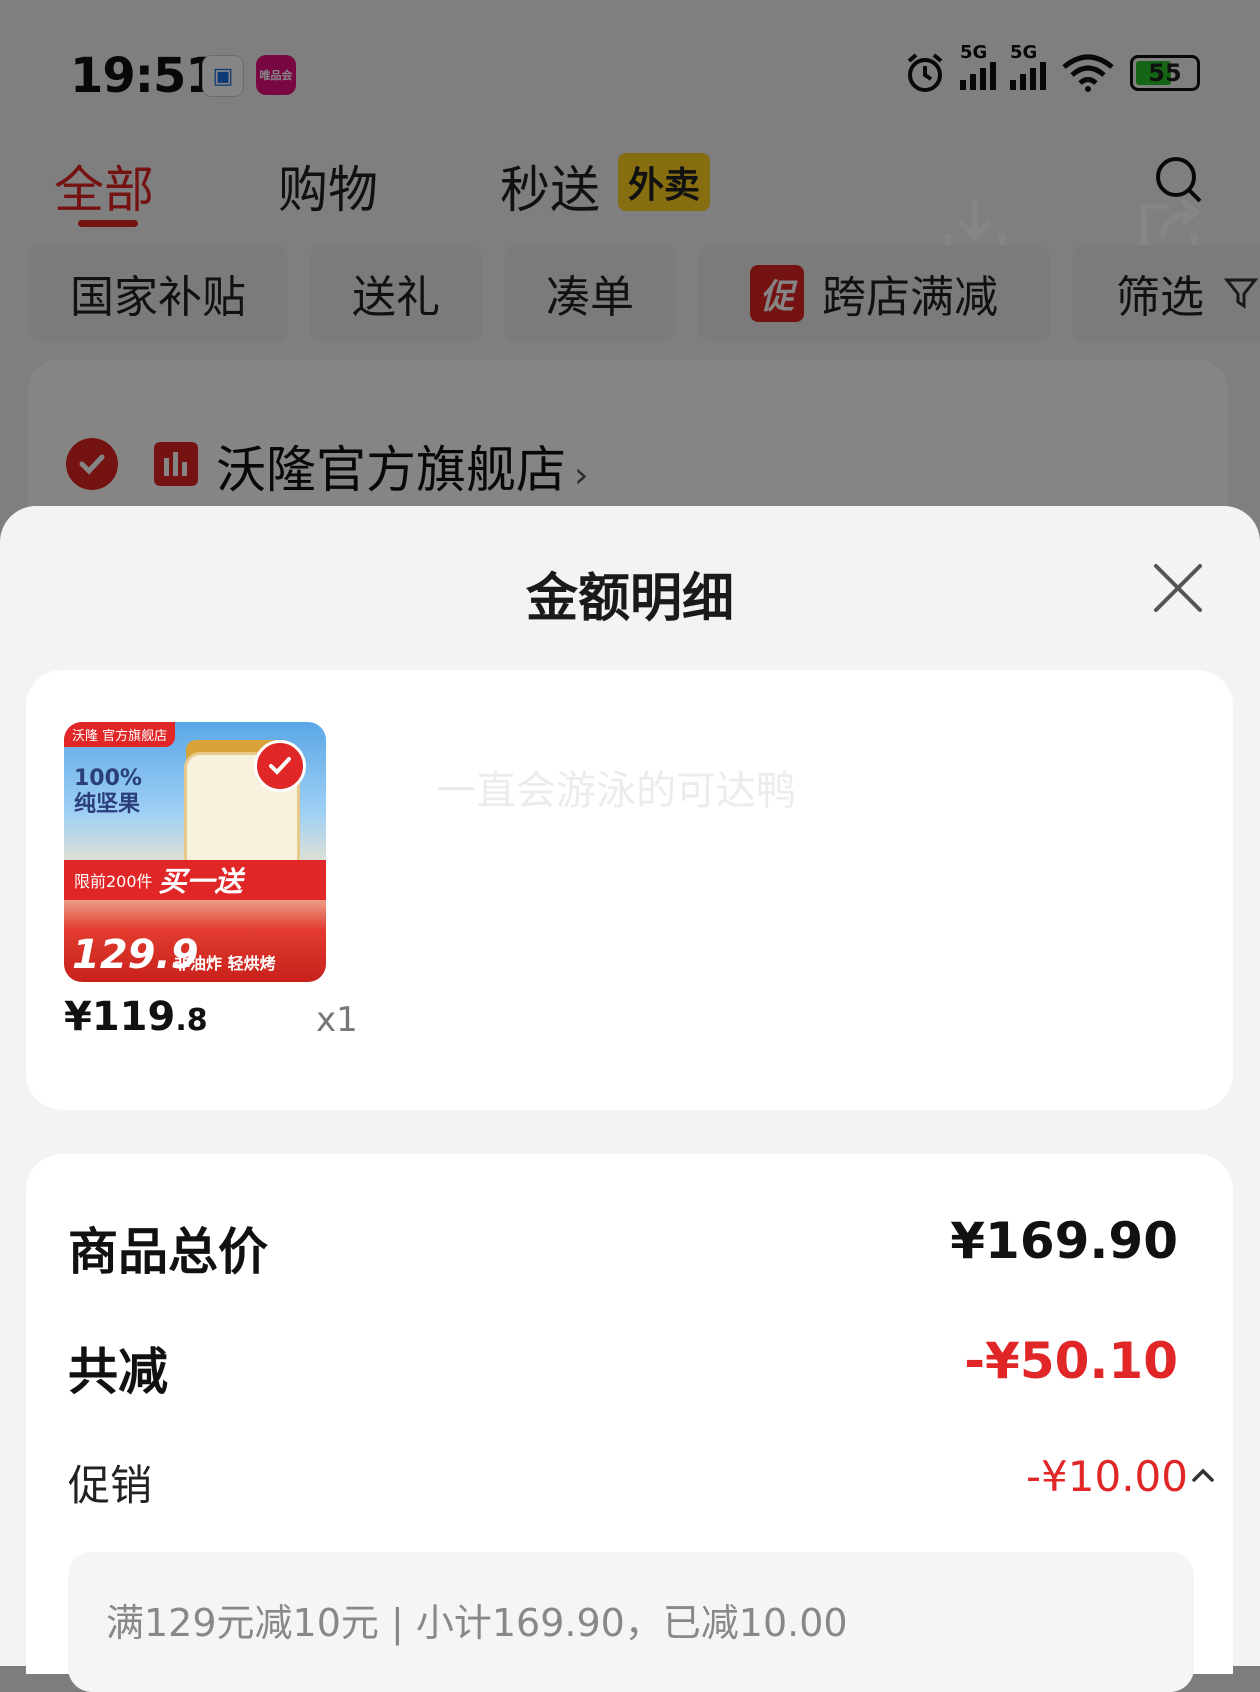  I want to click on product-quantity: x1, so click(337, 1020).